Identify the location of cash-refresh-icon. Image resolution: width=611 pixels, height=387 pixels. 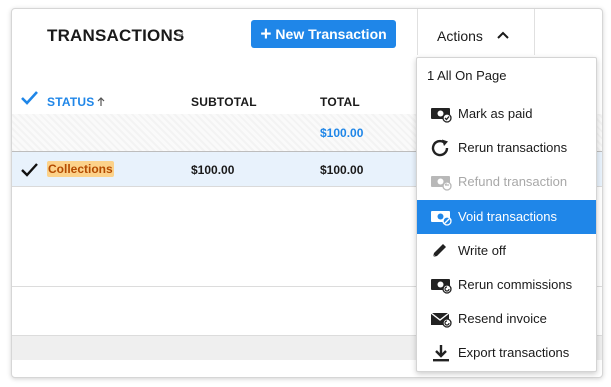
(441, 286).